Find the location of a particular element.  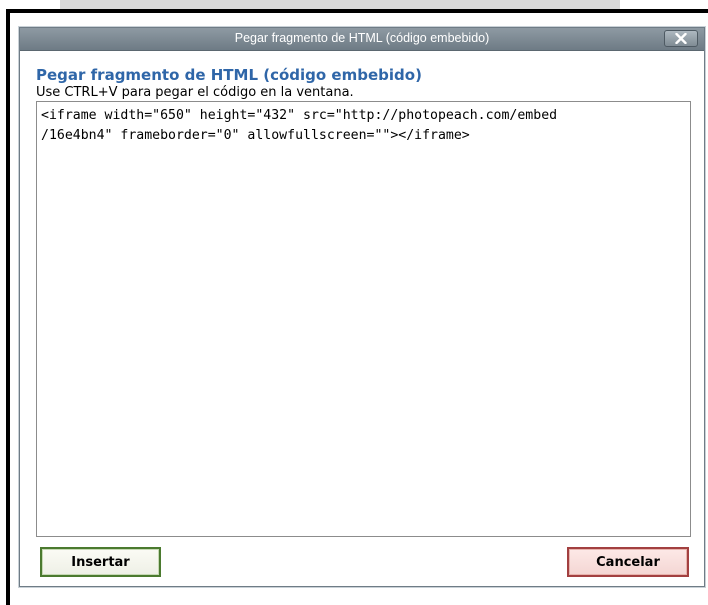

close-button is located at coordinates (681, 38).